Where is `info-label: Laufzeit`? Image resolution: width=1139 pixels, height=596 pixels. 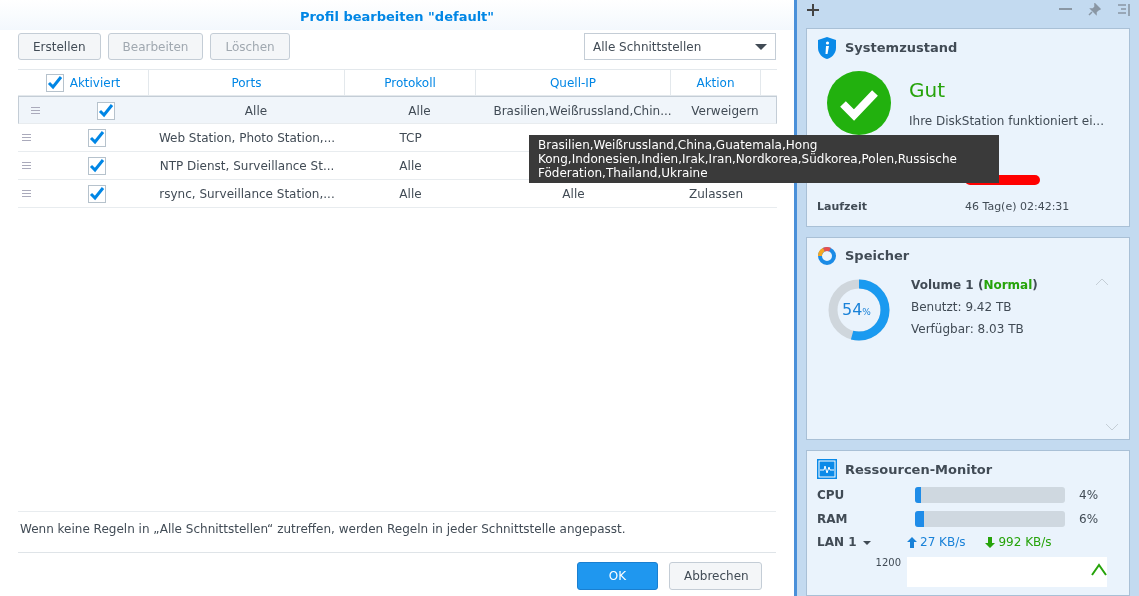
info-label: Laufzeit is located at coordinates (842, 206).